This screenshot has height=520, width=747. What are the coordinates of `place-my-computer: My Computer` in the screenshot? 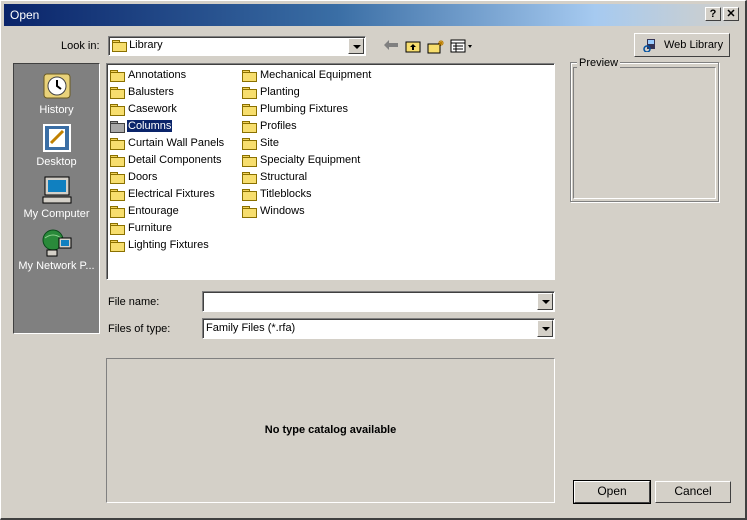 It's located at (56, 197).